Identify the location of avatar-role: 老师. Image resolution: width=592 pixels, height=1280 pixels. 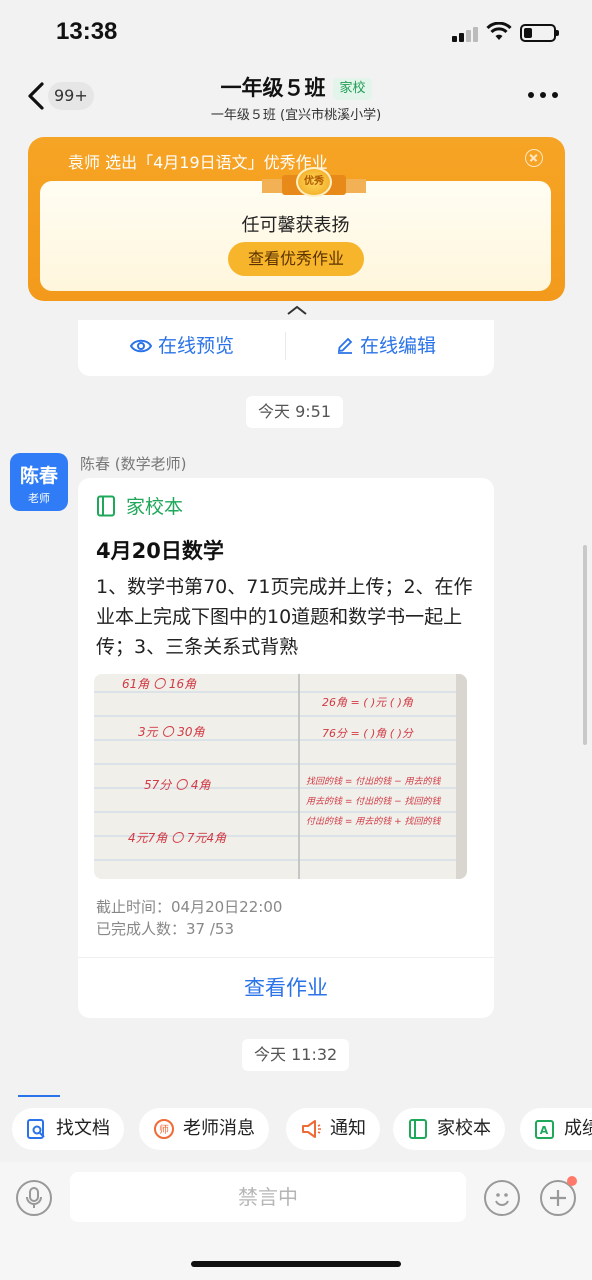
(39, 498).